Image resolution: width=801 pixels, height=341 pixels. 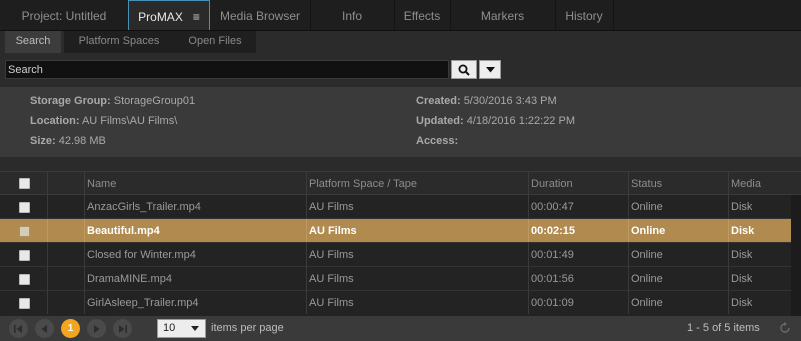 I want to click on tab-markers: Markers, so click(x=503, y=15).